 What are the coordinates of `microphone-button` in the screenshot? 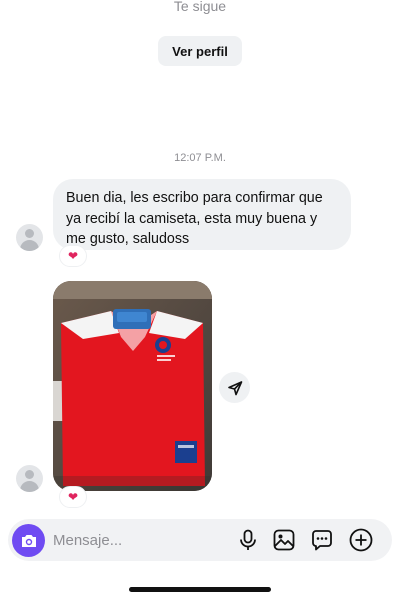 It's located at (248, 540).